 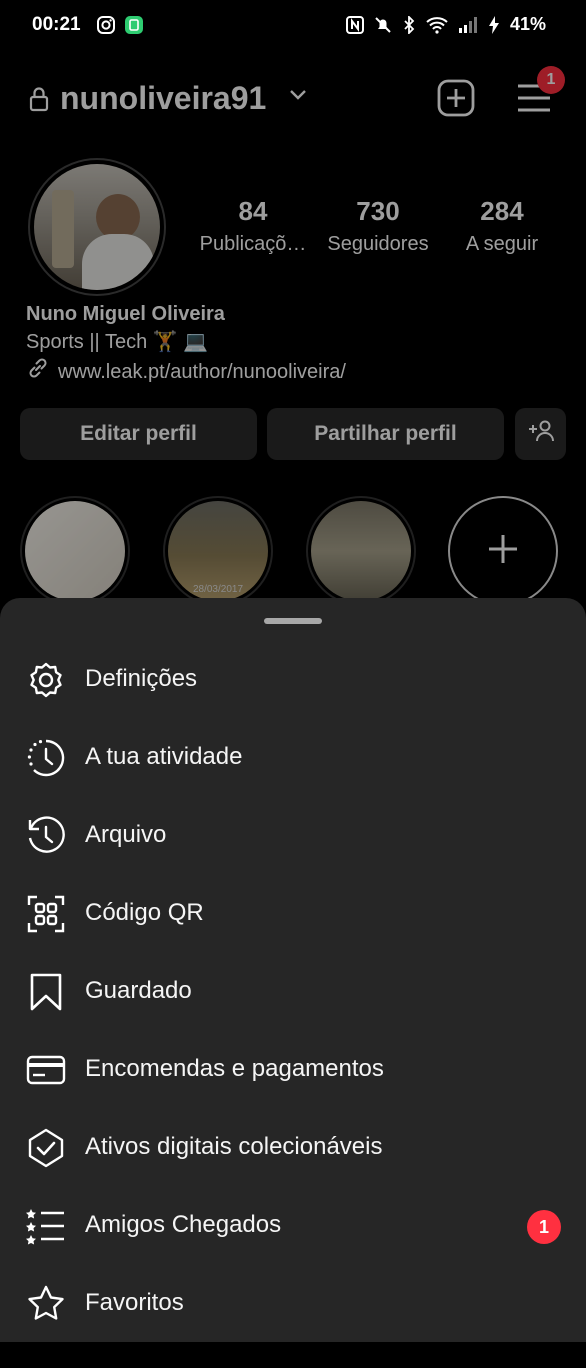 What do you see at coordinates (456, 100) in the screenshot?
I see `create-post-button` at bounding box center [456, 100].